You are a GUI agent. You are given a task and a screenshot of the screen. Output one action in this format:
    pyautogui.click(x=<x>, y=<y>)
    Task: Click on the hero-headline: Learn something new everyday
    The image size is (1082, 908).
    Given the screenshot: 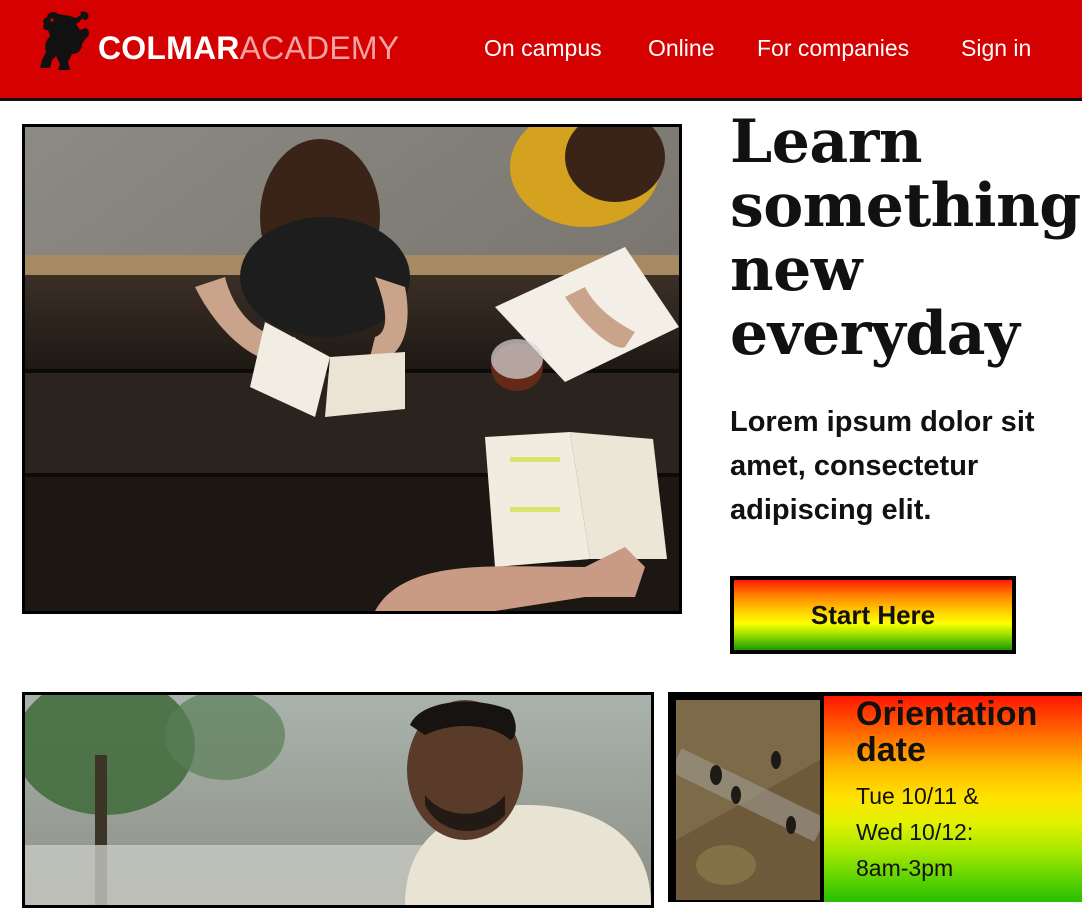 What is the action you would take?
    pyautogui.click(x=905, y=238)
    